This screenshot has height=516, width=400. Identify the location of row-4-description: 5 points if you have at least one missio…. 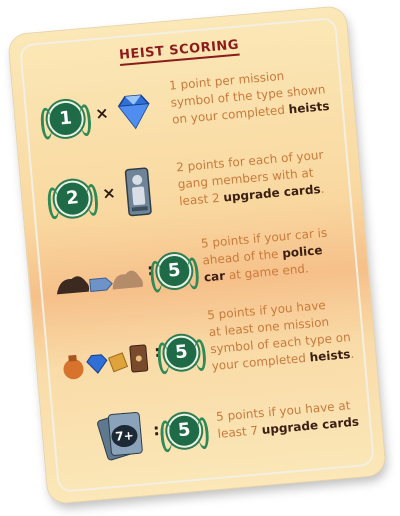
(281, 335).